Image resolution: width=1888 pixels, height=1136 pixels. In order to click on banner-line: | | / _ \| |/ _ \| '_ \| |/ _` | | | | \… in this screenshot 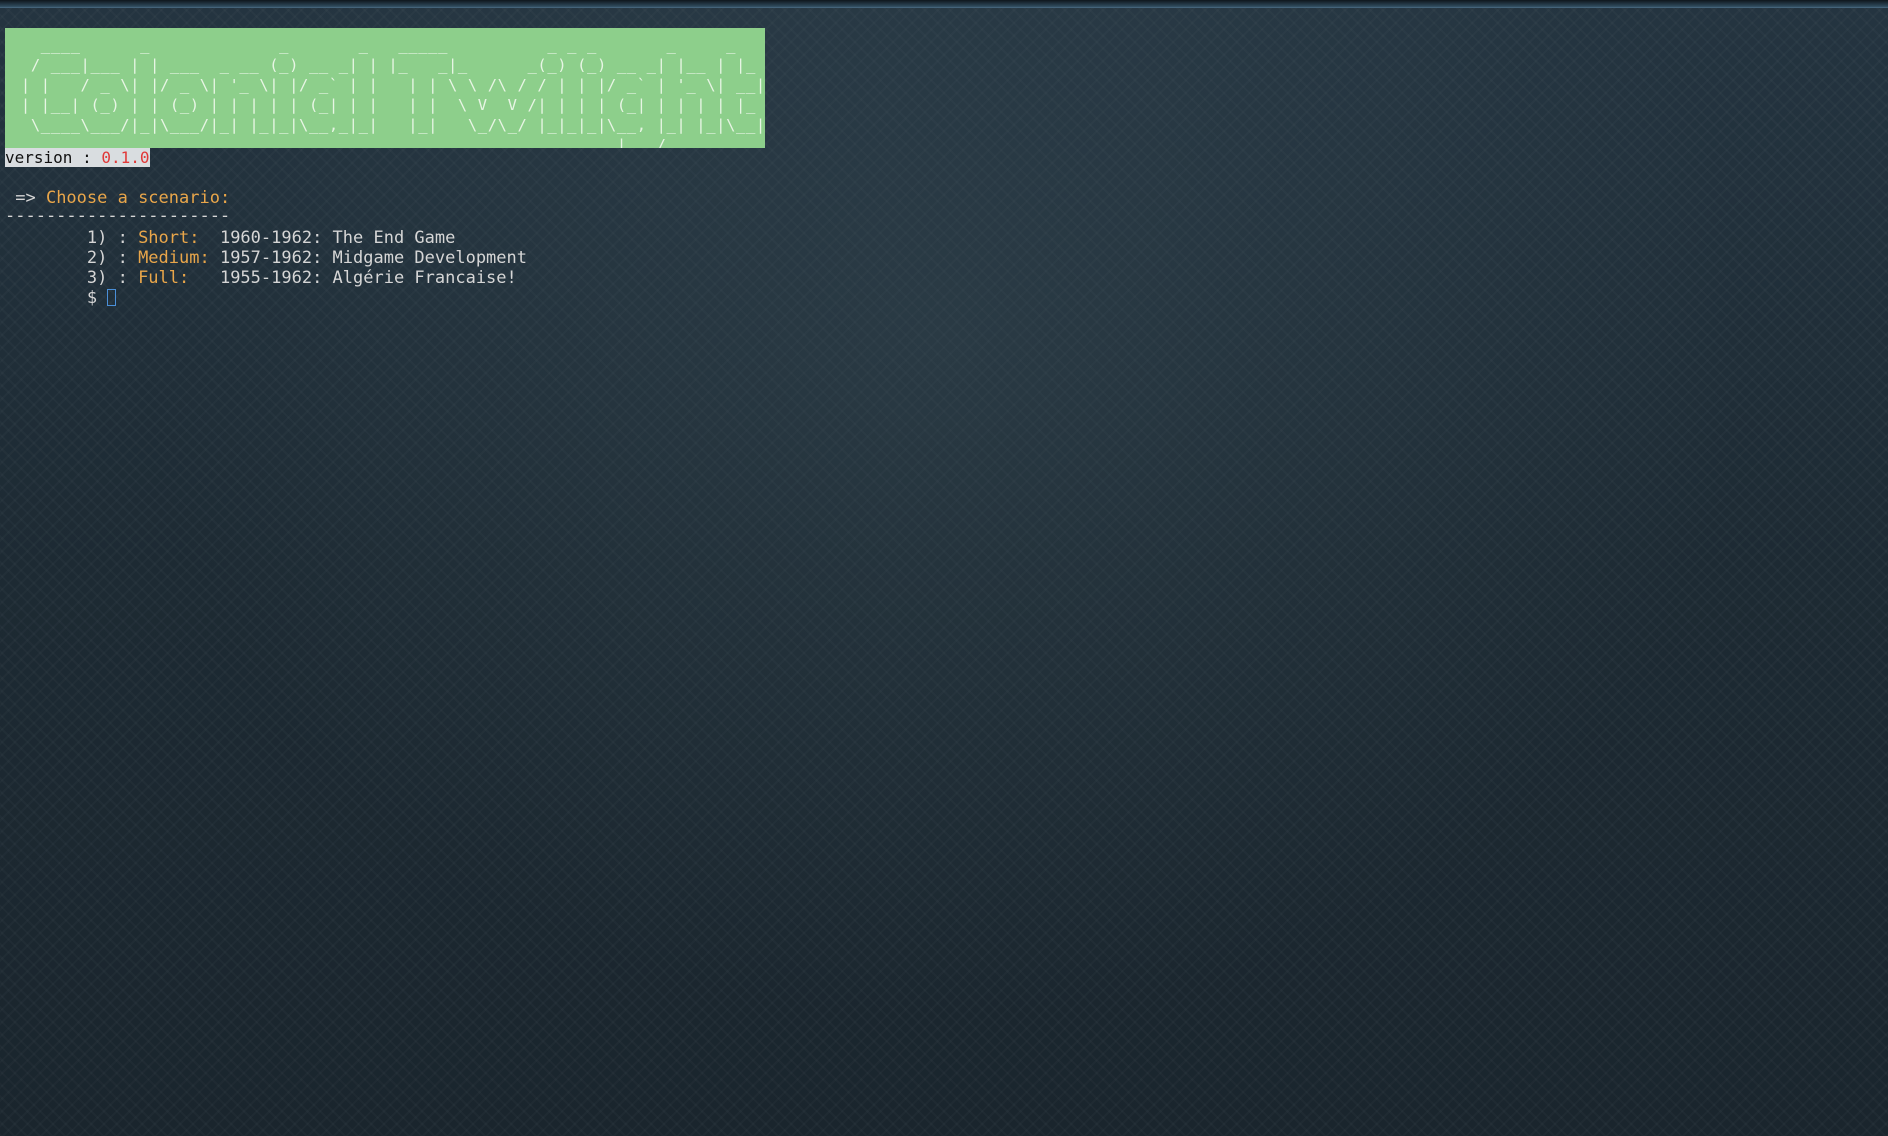, I will do `click(388, 85)`.